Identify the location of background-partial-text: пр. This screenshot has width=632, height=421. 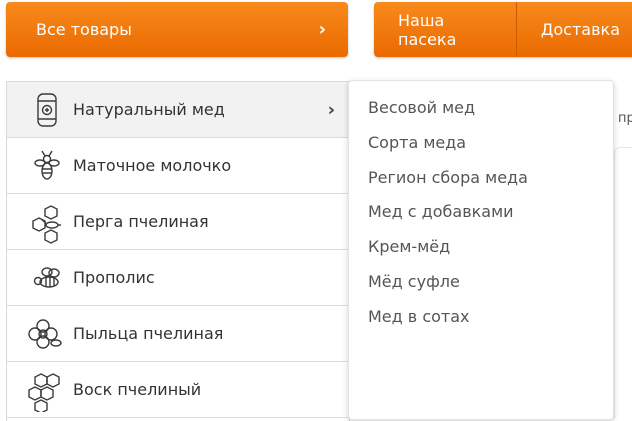
(625, 118).